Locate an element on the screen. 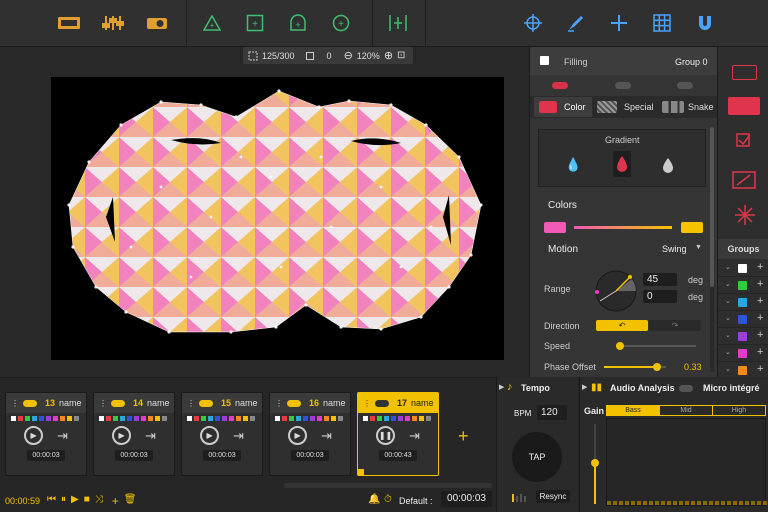 This screenshot has height=512, width=768. outline-rect-icon is located at coordinates (744, 72).